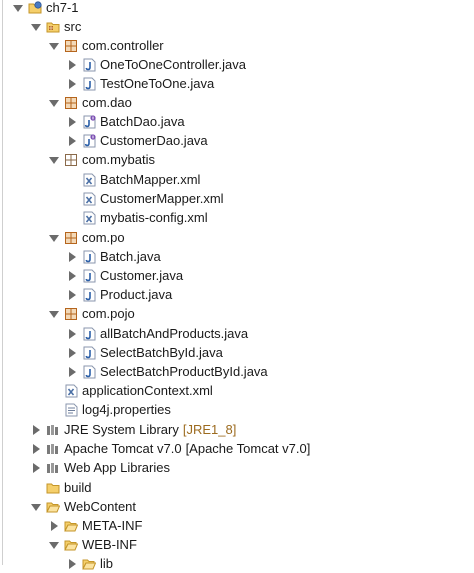  Describe the element at coordinates (123, 45) in the screenshot. I see `package-label: com.controller` at that location.